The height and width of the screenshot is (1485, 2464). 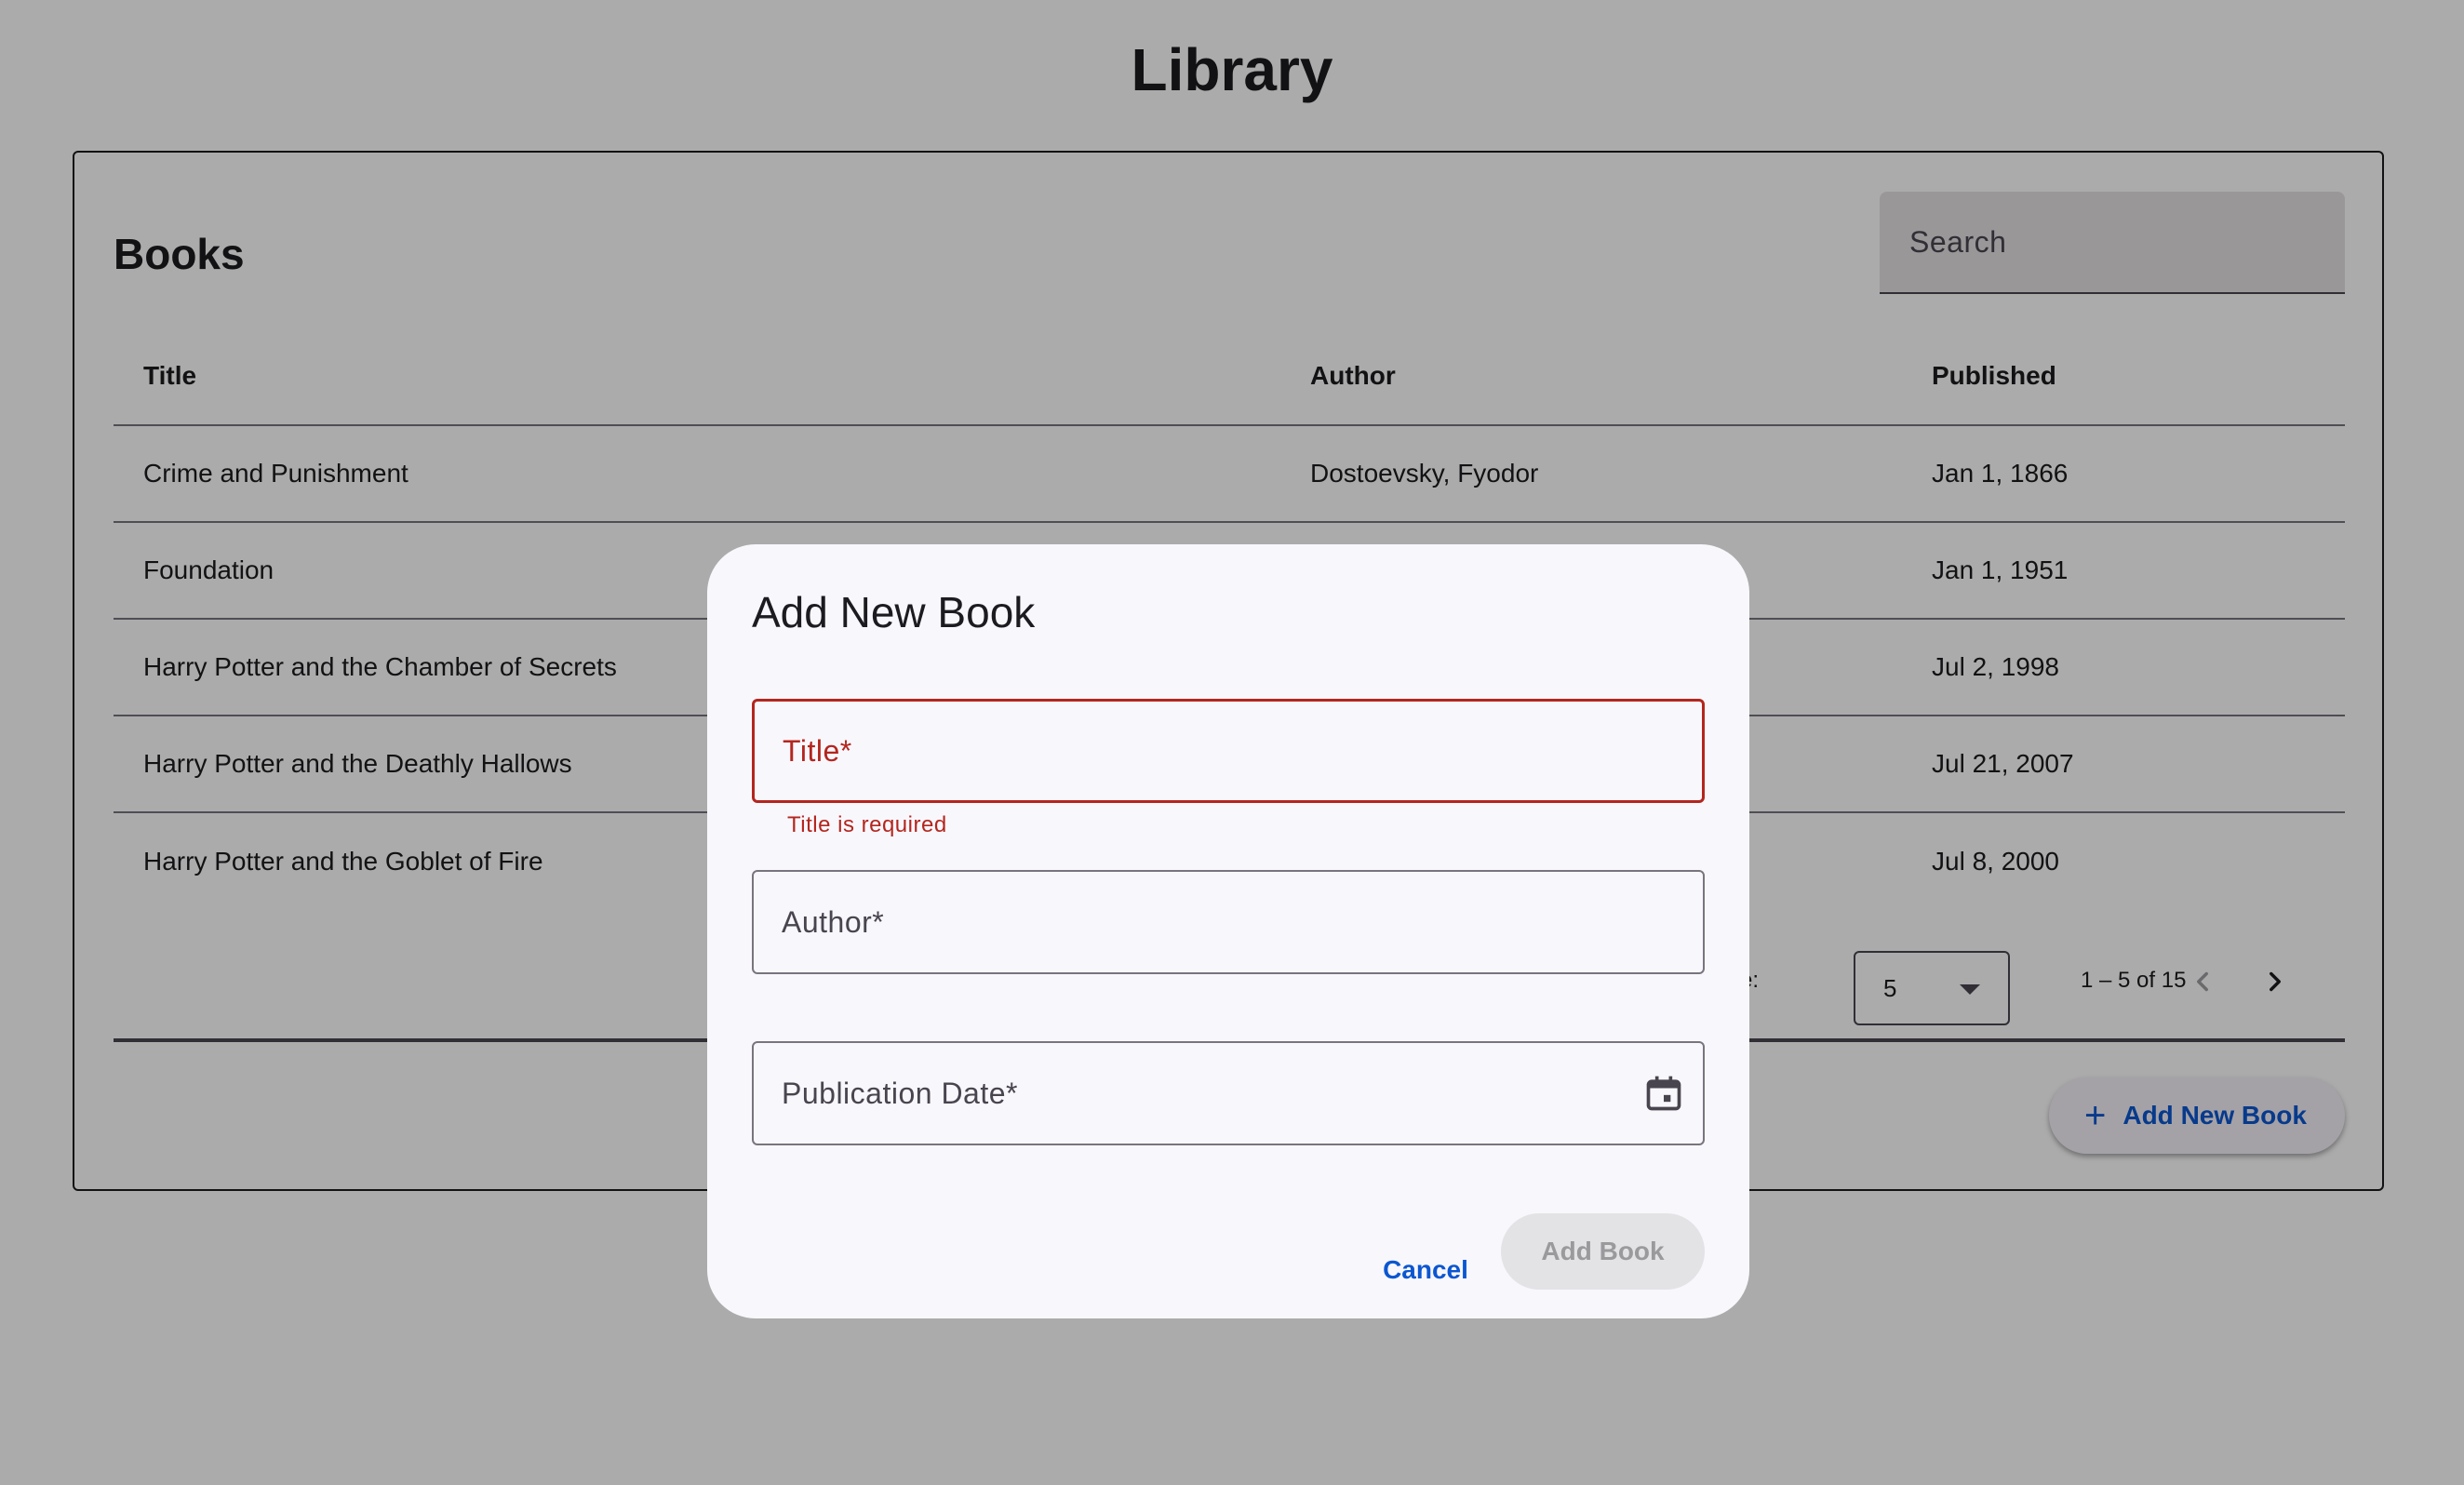 What do you see at coordinates (900, 1093) in the screenshot?
I see `publication-date-label: Publication Date*` at bounding box center [900, 1093].